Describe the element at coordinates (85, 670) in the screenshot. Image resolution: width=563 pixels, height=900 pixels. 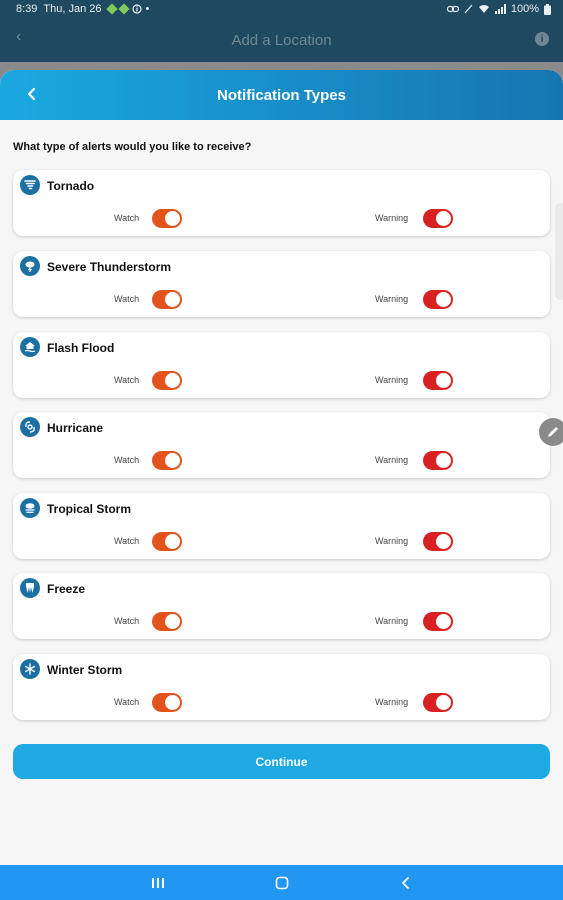
I see `alert-name: Winter Storm` at that location.